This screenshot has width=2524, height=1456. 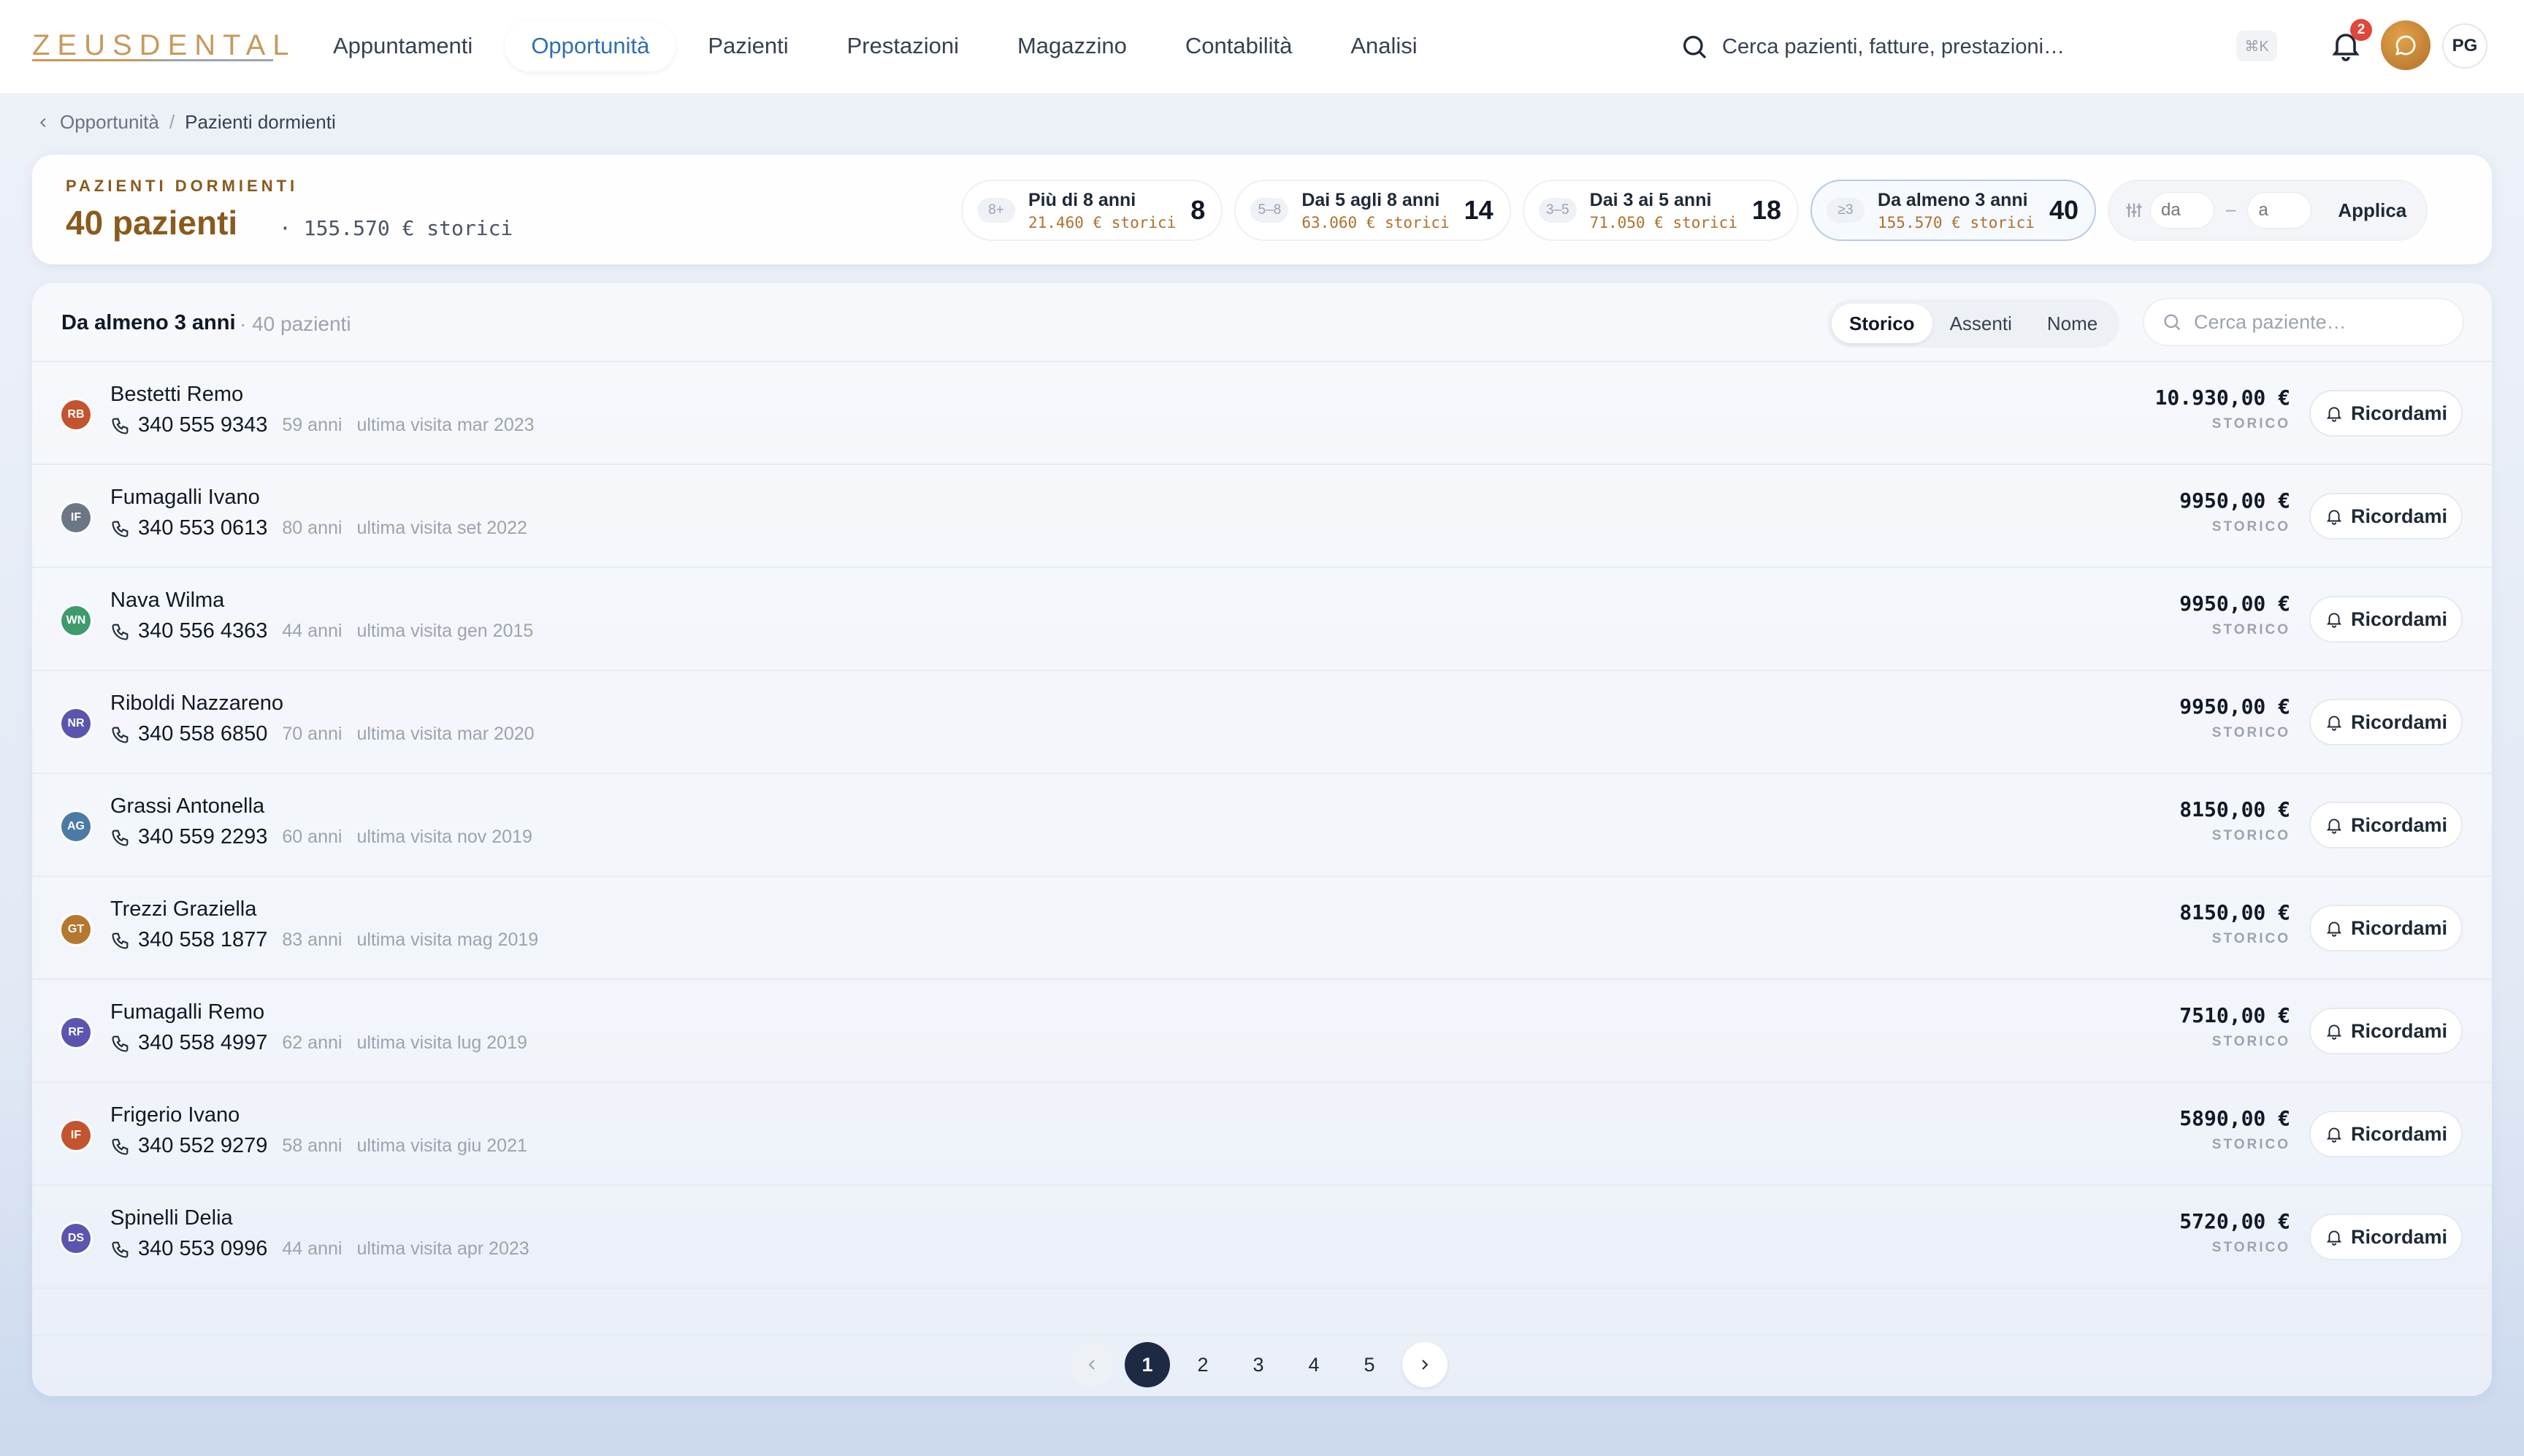 What do you see at coordinates (1258, 1364) in the screenshot?
I see `page-3-button: 3` at bounding box center [1258, 1364].